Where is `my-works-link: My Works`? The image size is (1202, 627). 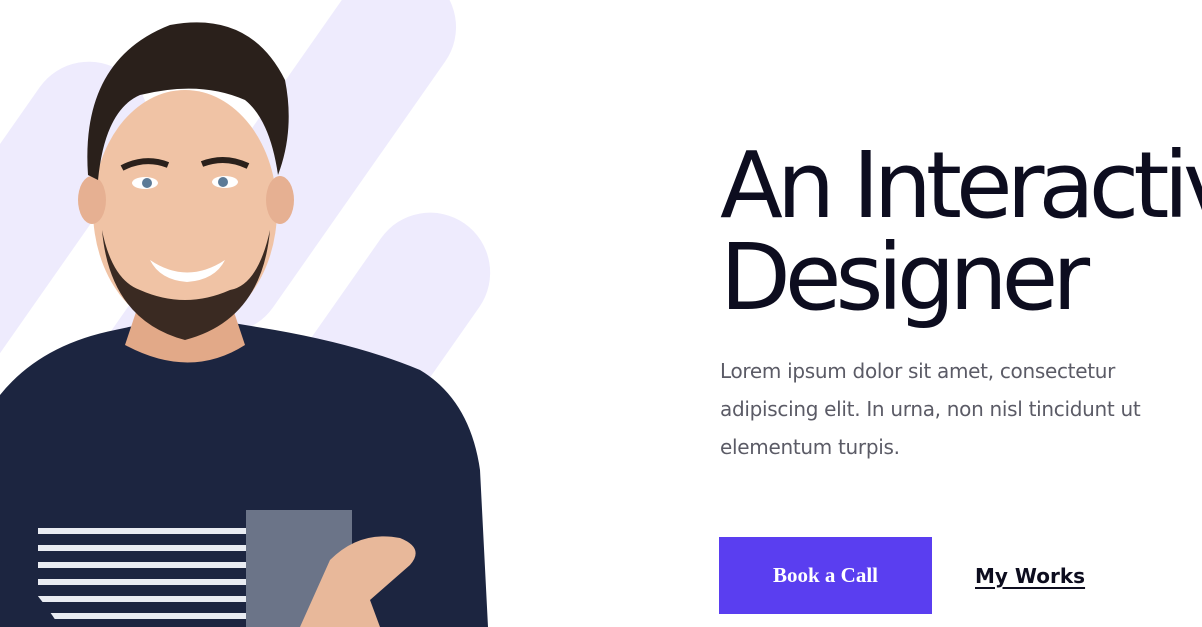
my-works-link: My Works is located at coordinates (1030, 576).